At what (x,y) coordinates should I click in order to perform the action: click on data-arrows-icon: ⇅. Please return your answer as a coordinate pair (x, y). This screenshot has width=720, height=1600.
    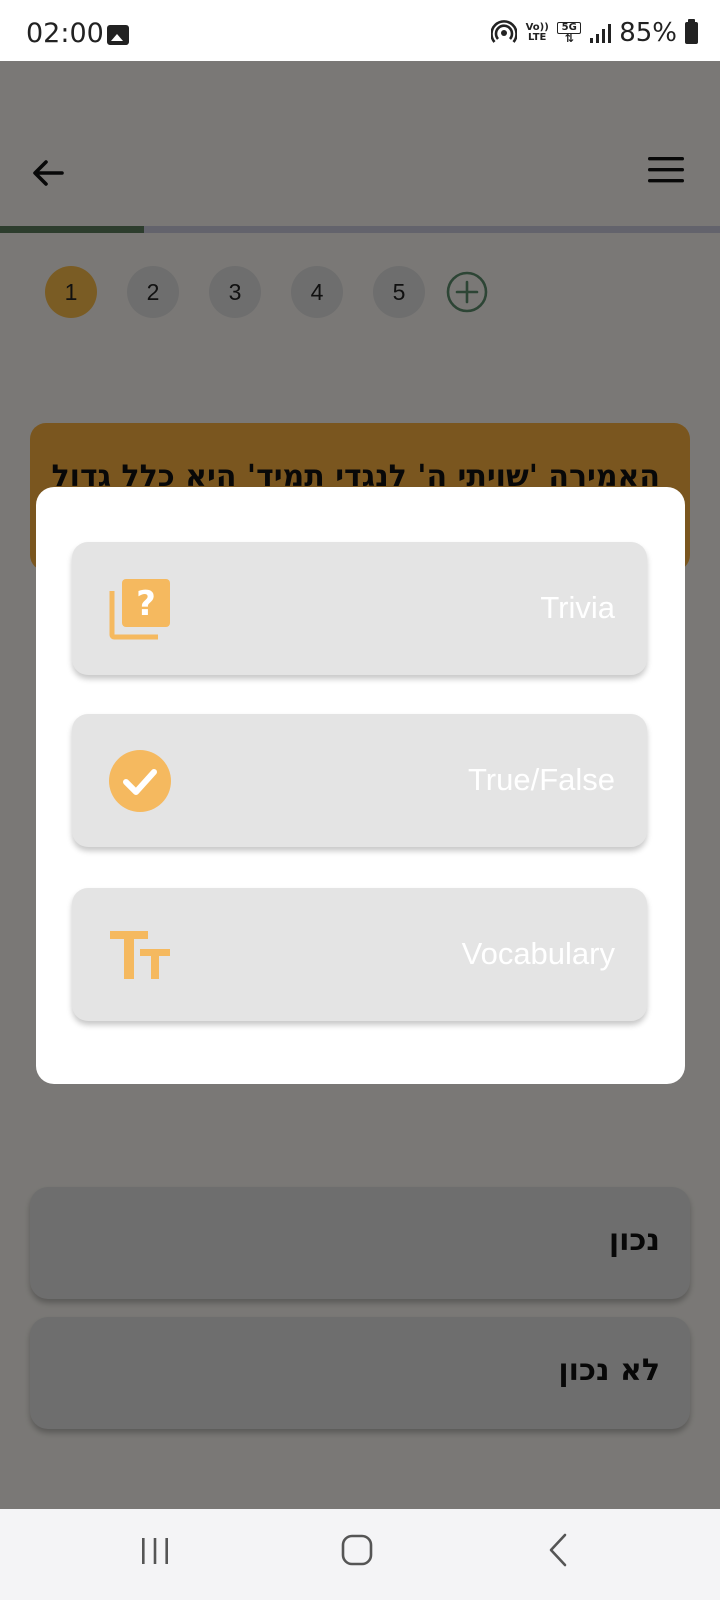
    Looking at the image, I should click on (569, 38).